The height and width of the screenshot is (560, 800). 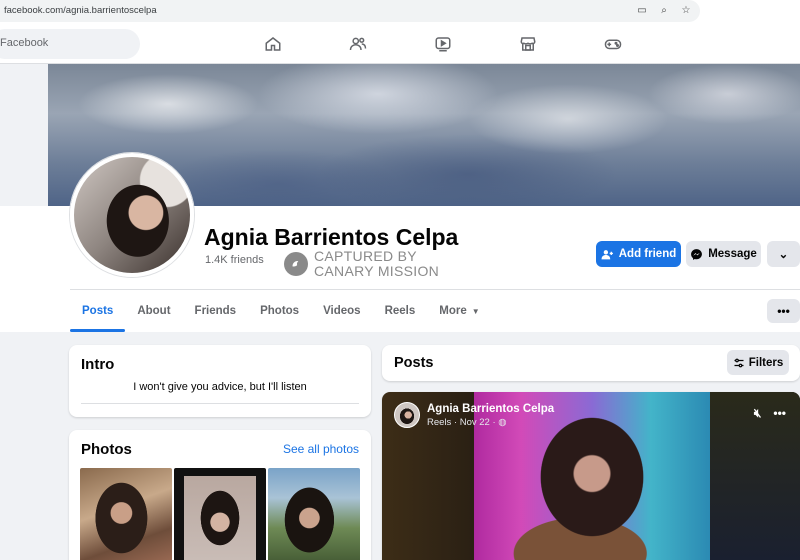 I want to click on watermark-line-1: CAPTURED BY, so click(x=365, y=256).